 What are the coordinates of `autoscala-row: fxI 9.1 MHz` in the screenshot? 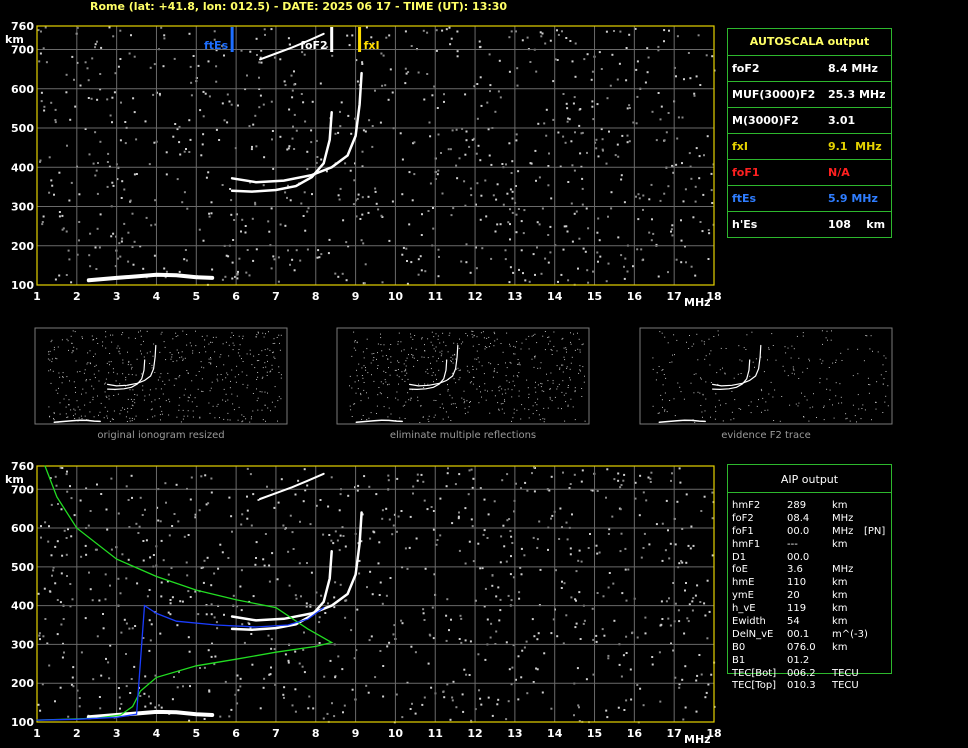 It's located at (809, 146).